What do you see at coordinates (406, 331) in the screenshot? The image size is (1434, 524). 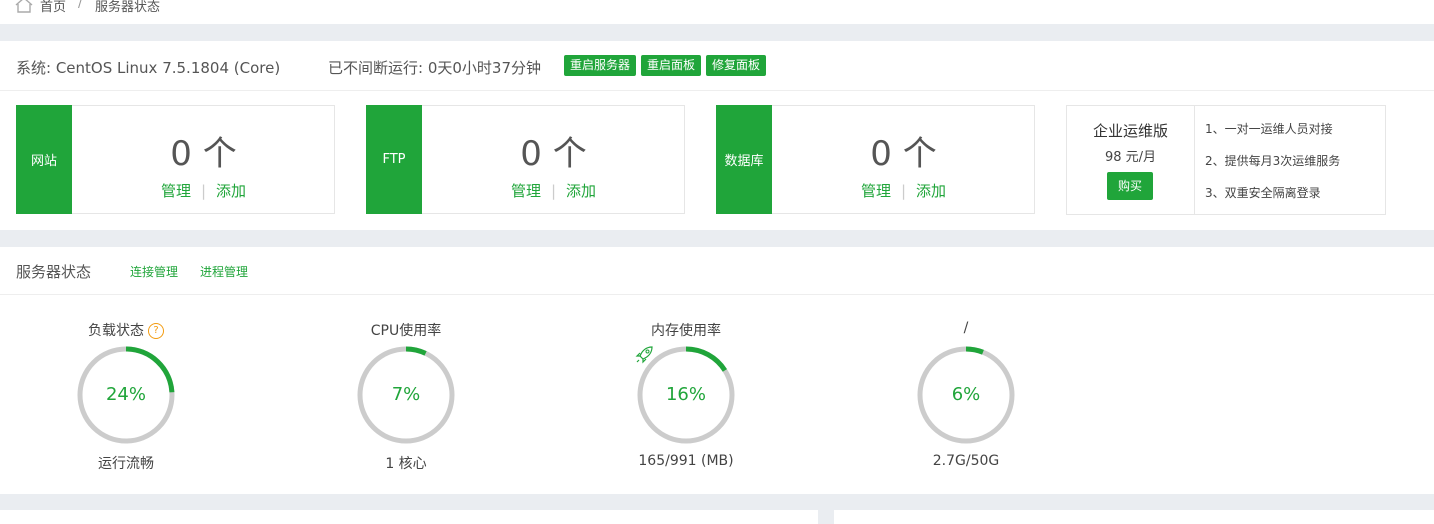 I see `gauge-label: CPU使用率` at bounding box center [406, 331].